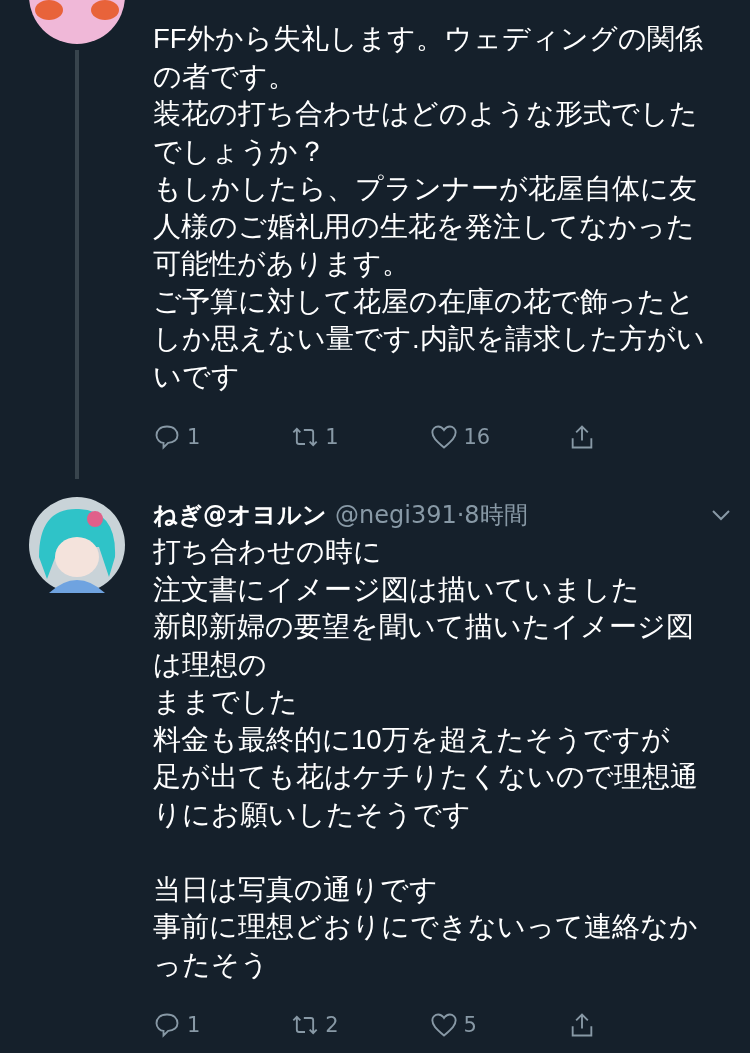 This screenshot has height=1053, width=750. Describe the element at coordinates (424, 646) in the screenshot. I see `tweet-text: 新郎新婦の要望を聞いて描いたイメージ図は理想の` at that location.